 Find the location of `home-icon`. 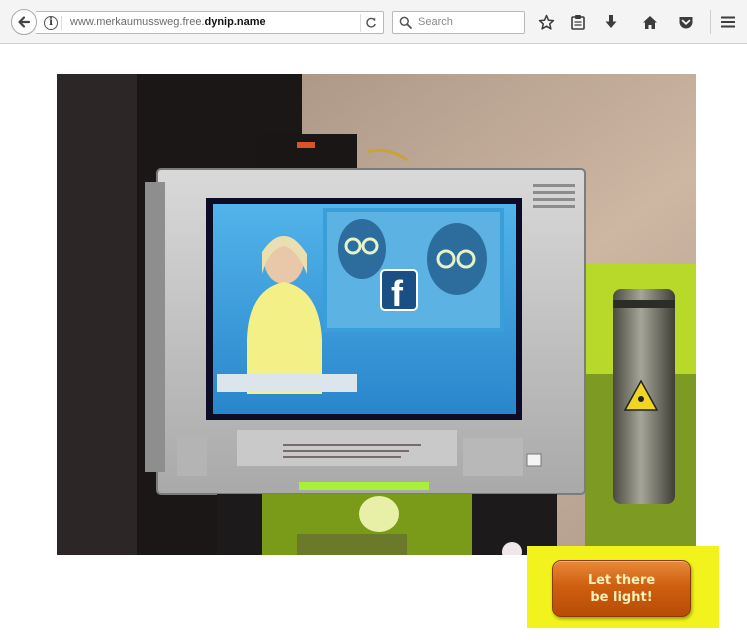

home-icon is located at coordinates (650, 22).